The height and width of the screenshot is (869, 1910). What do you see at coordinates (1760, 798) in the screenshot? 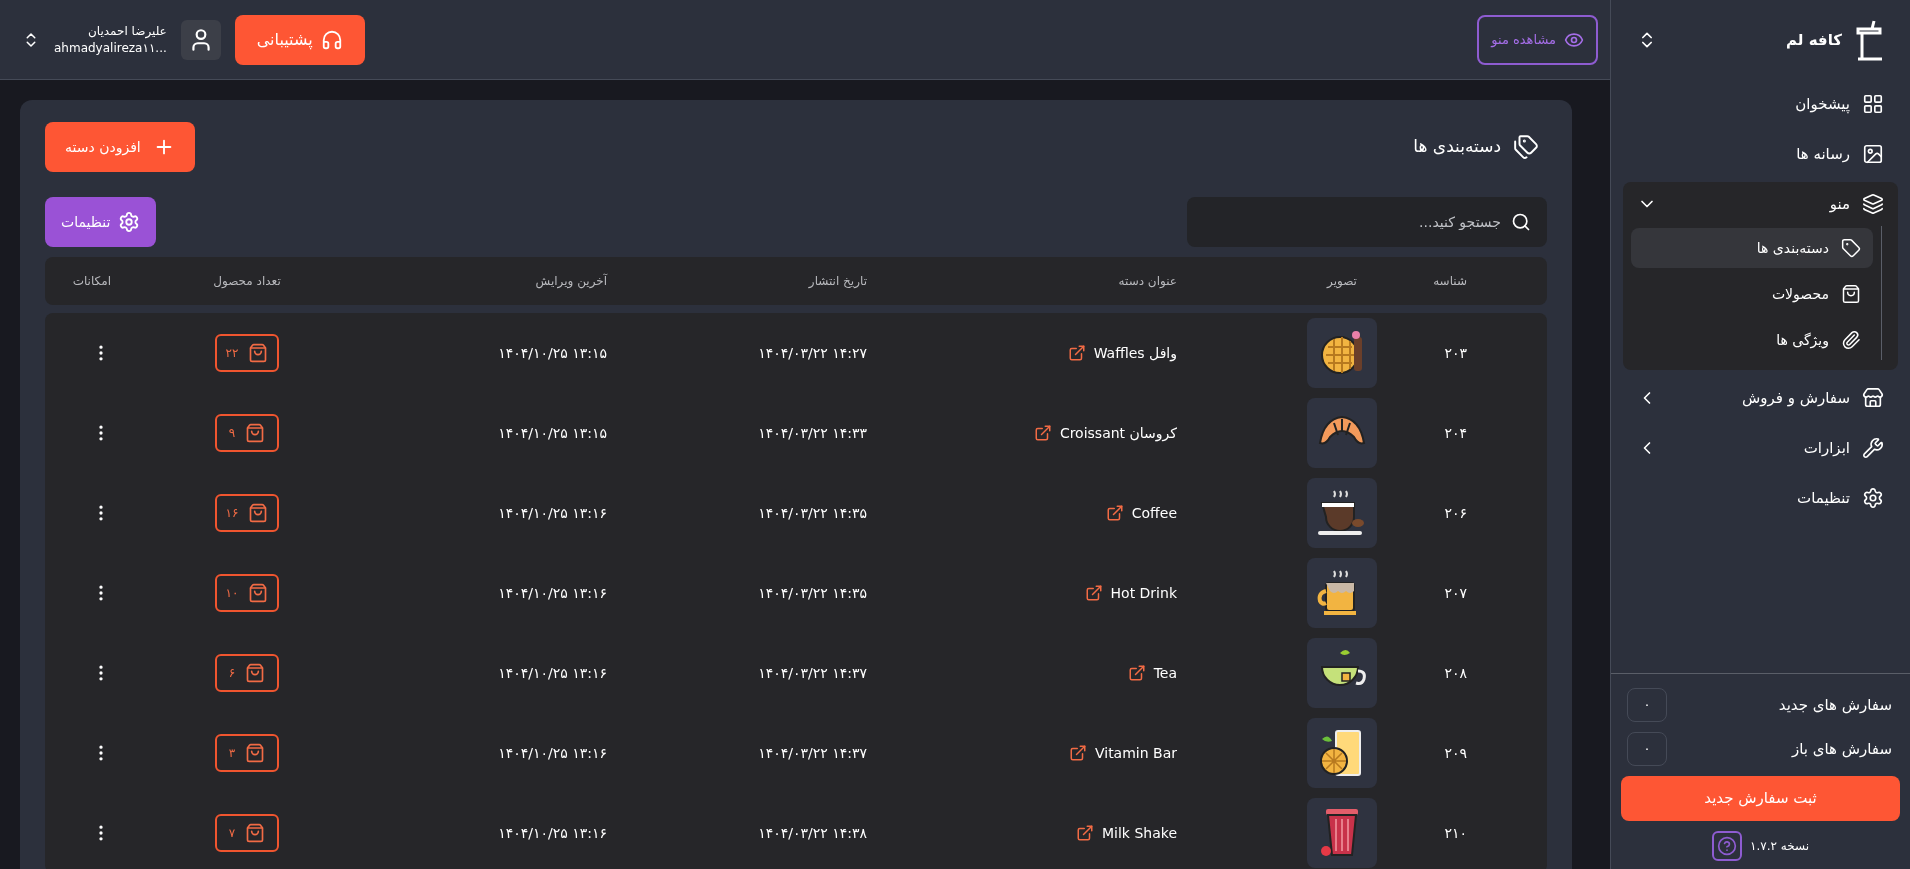
I see `new-order-button: ثبت سفارش جدید` at bounding box center [1760, 798].